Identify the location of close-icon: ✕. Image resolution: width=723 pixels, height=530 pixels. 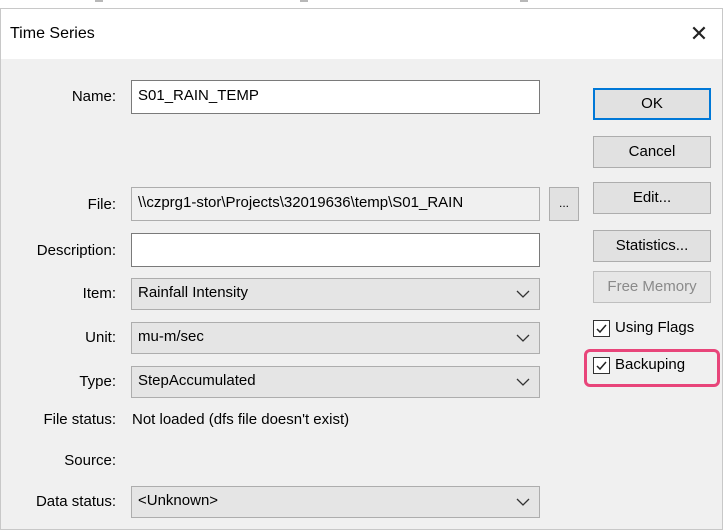
(699, 34).